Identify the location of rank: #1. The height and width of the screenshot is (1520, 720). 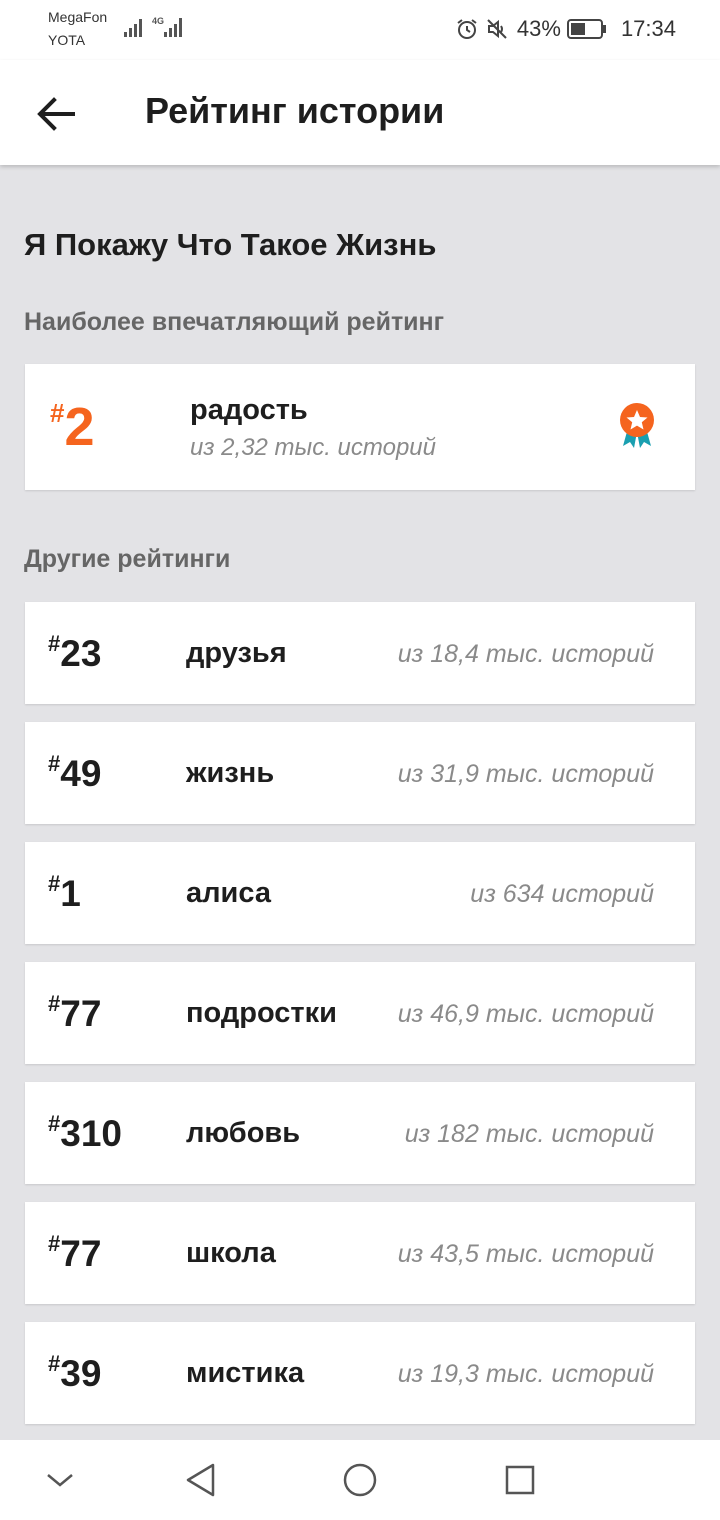
(64, 892).